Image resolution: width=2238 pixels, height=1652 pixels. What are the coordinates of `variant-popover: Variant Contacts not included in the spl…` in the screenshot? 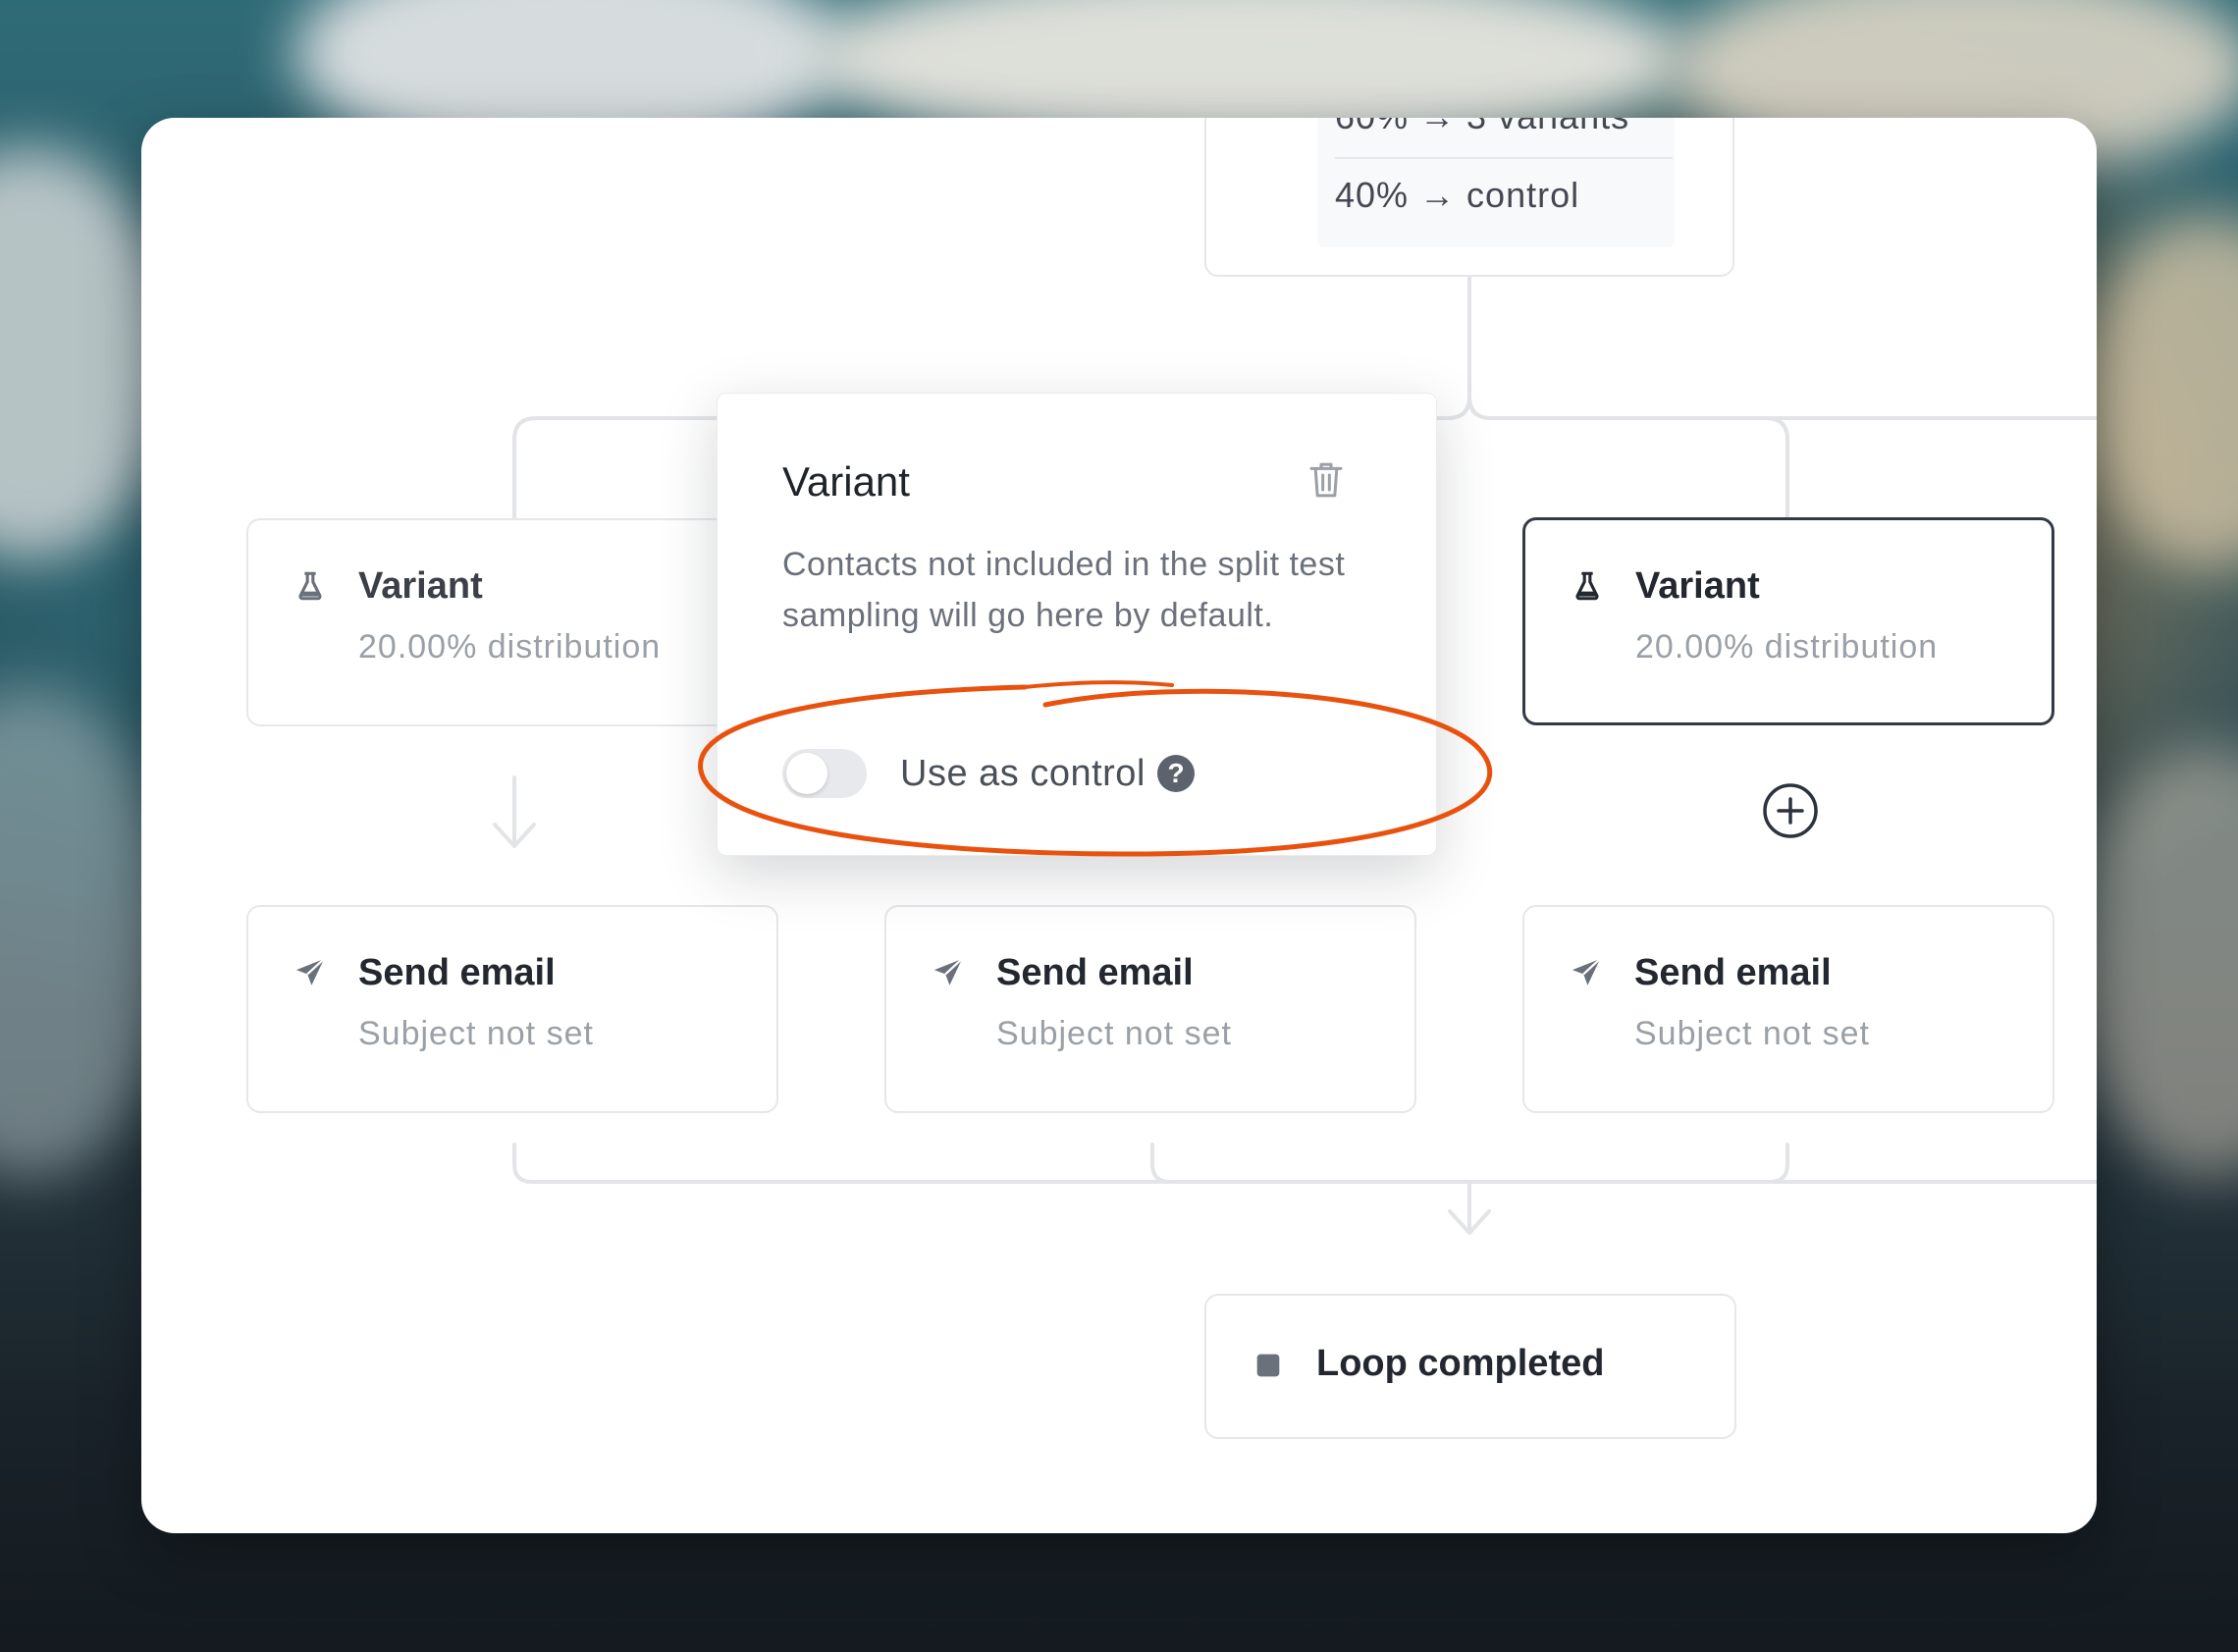 It's located at (1077, 624).